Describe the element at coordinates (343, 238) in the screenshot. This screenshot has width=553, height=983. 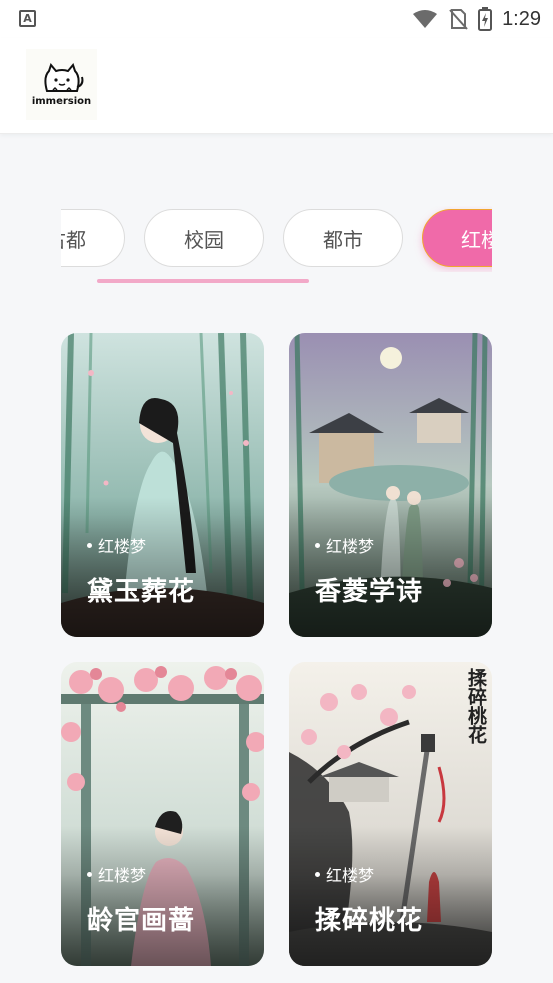
I see `tab-city: 都市` at that location.